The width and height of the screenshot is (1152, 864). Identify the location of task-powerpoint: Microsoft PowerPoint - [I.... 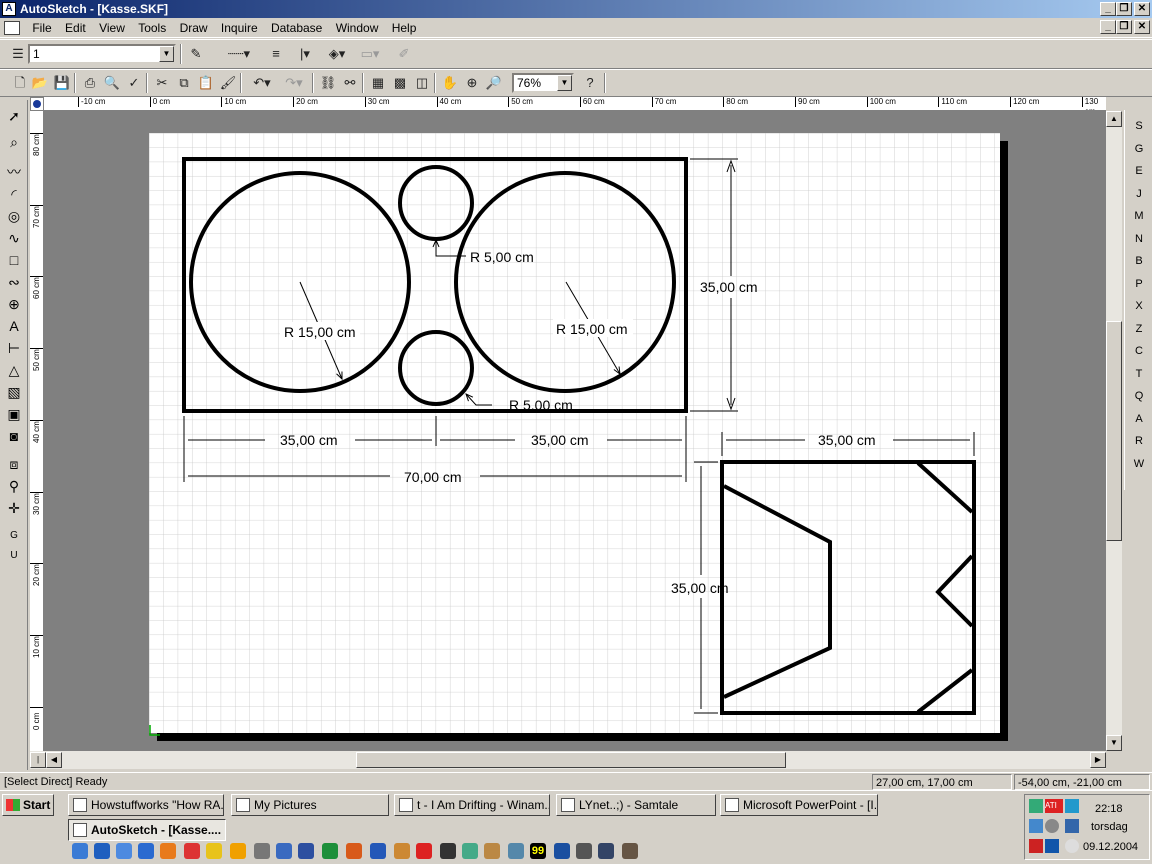
(799, 805).